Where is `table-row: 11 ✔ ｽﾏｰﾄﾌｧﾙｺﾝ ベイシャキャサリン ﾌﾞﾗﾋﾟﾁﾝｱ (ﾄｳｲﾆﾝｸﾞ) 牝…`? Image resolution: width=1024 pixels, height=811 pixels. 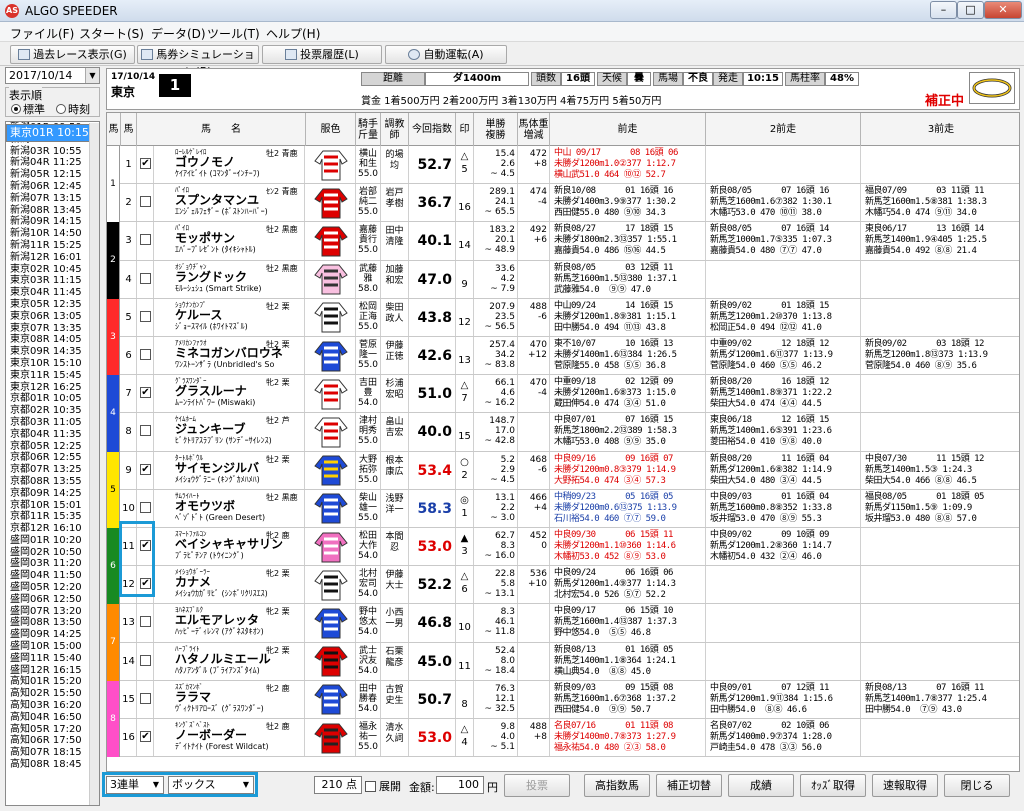 table-row: 11 ✔ ｽﾏｰﾄﾌｧﾙｺﾝ ベイシャキャサリン ﾌﾞﾗﾋﾟﾁﾝｱ (ﾄｳｲﾆﾝｸﾞ) 牝… is located at coordinates (563, 547).